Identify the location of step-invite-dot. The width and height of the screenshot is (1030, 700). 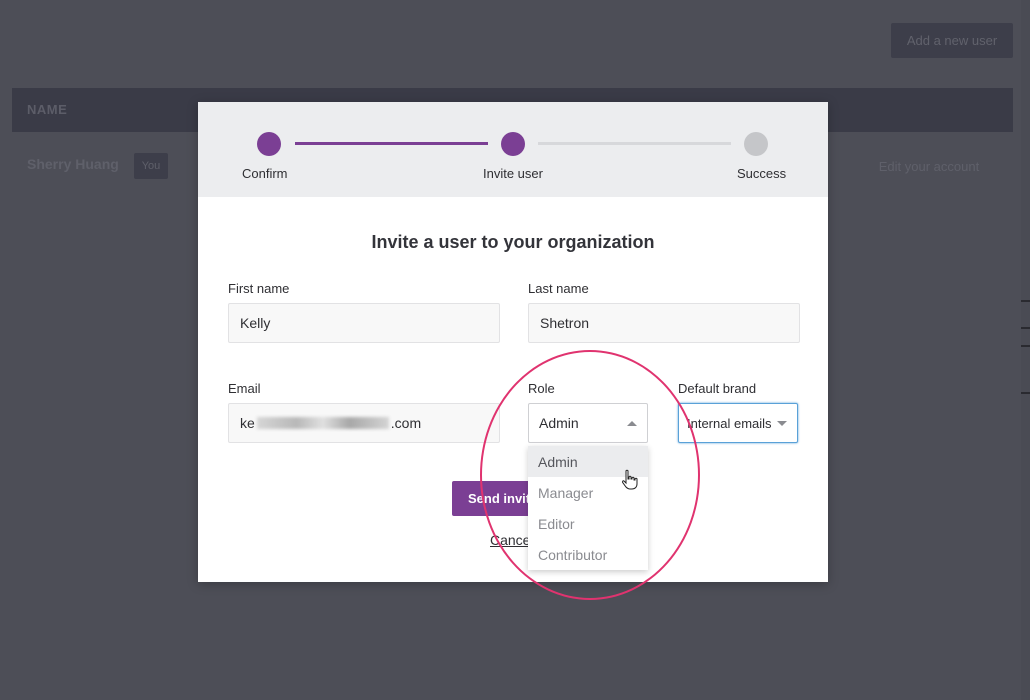
(513, 144).